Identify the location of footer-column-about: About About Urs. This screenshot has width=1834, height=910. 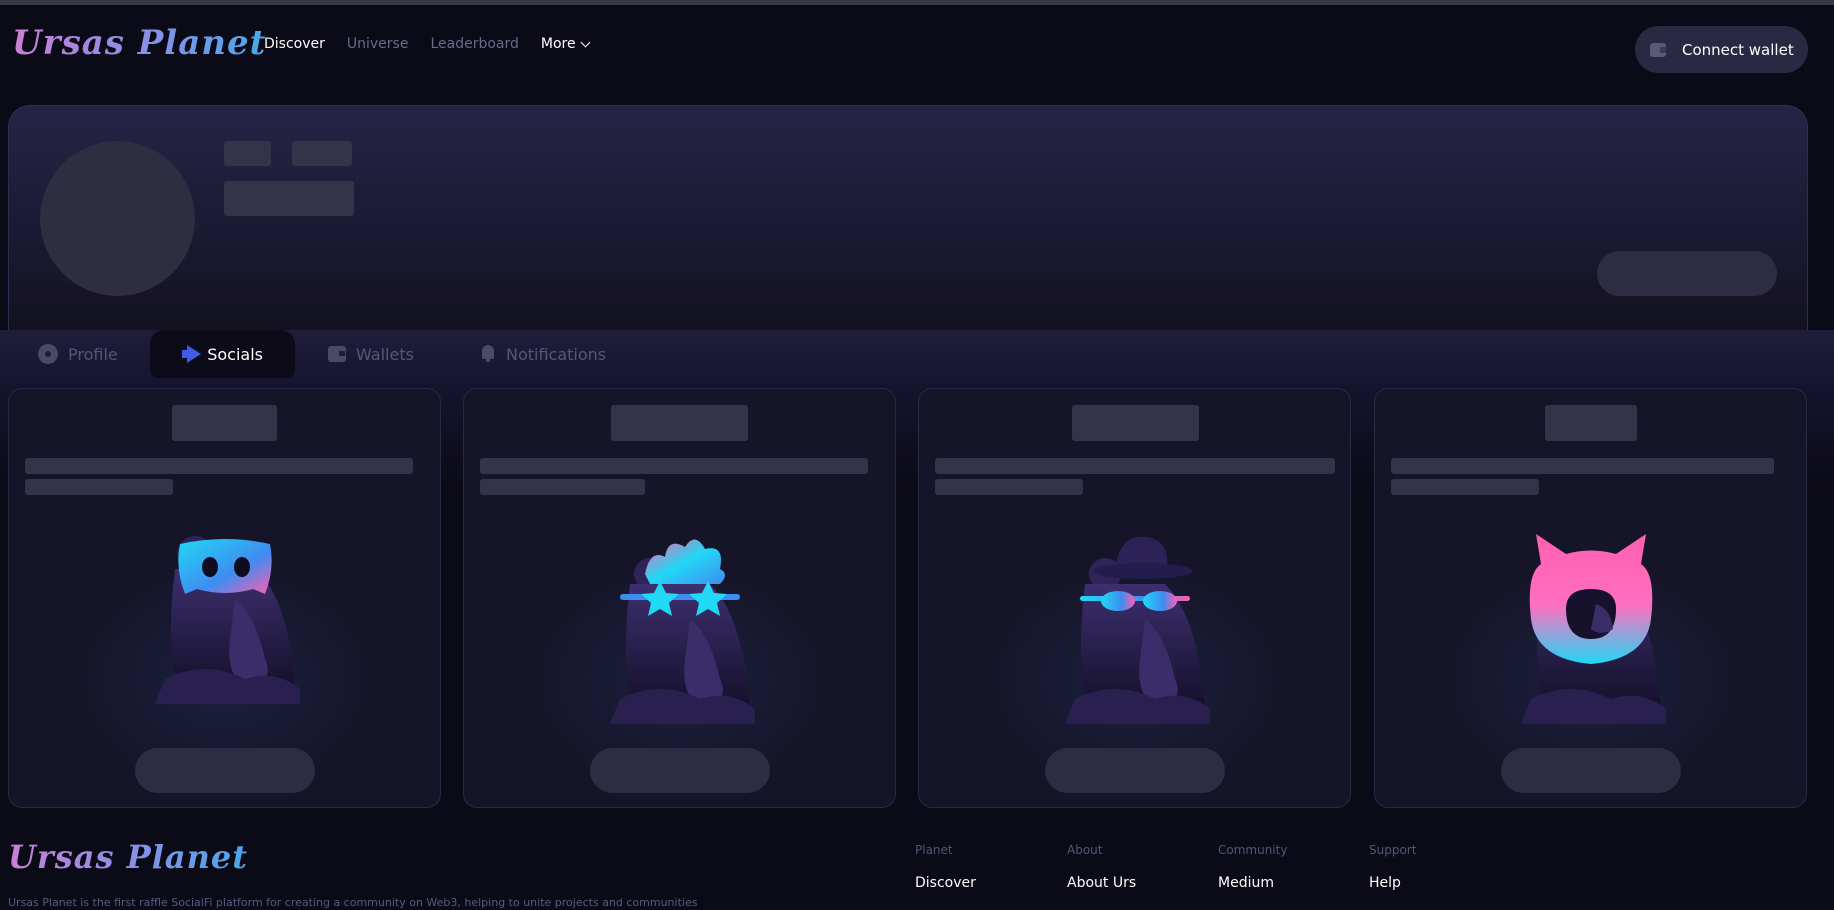
(1101, 867).